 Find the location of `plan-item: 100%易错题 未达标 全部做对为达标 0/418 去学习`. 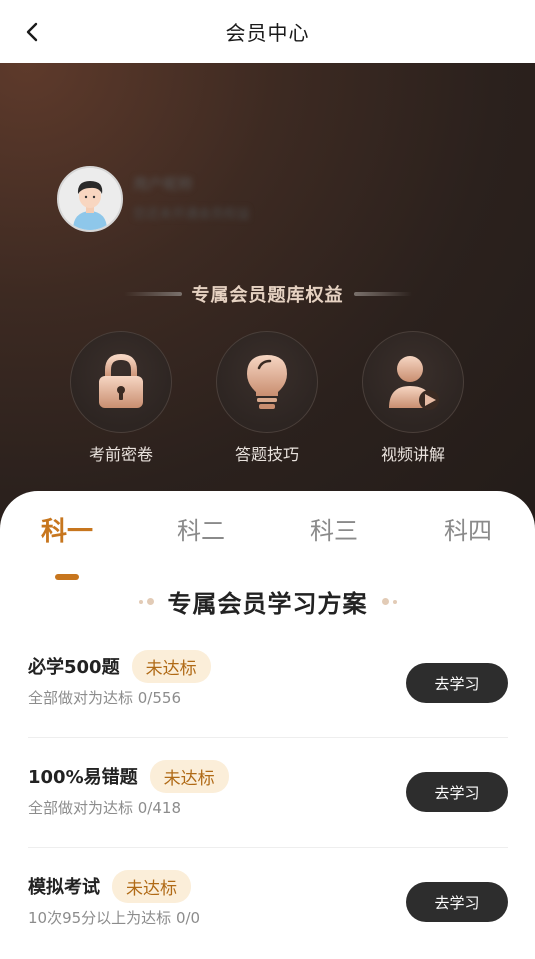

plan-item: 100%易错题 未达标 全部做对为达标 0/418 去学习 is located at coordinates (268, 804).